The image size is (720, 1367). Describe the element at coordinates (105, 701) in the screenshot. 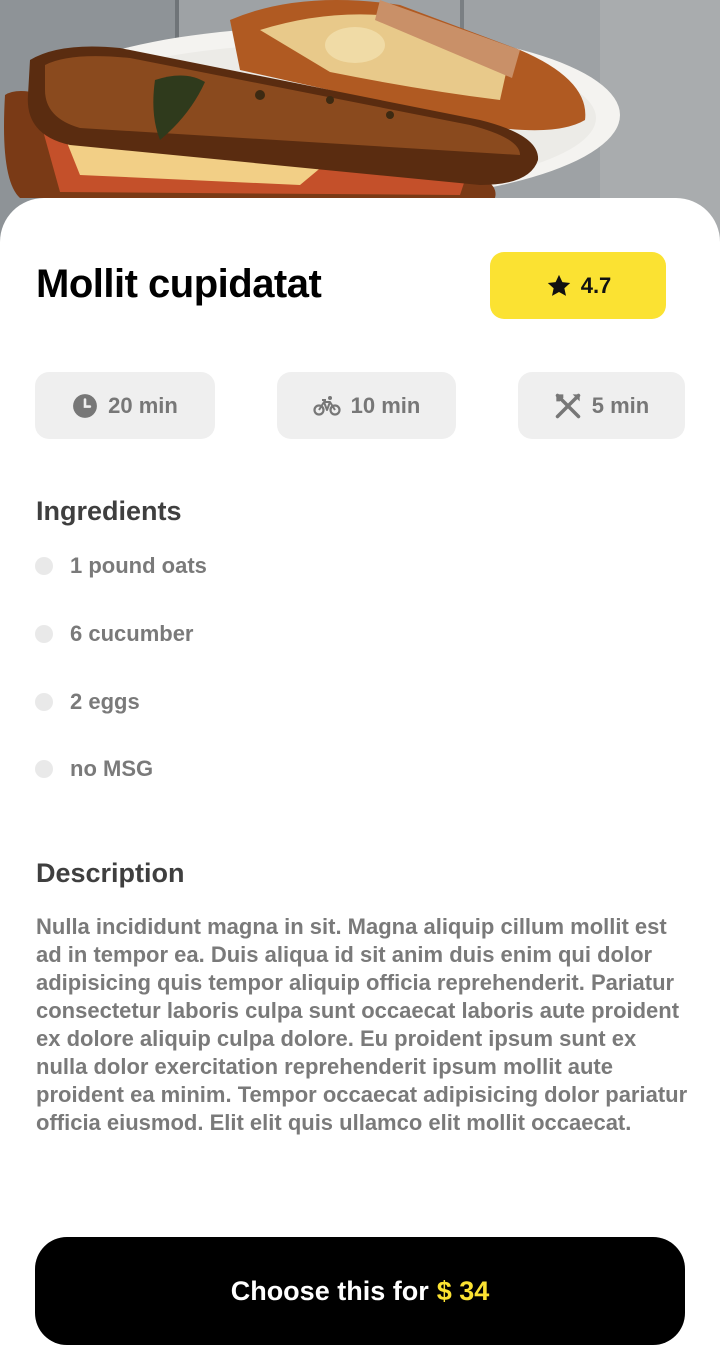

I see `ingredient-label: 2 eggs` at that location.